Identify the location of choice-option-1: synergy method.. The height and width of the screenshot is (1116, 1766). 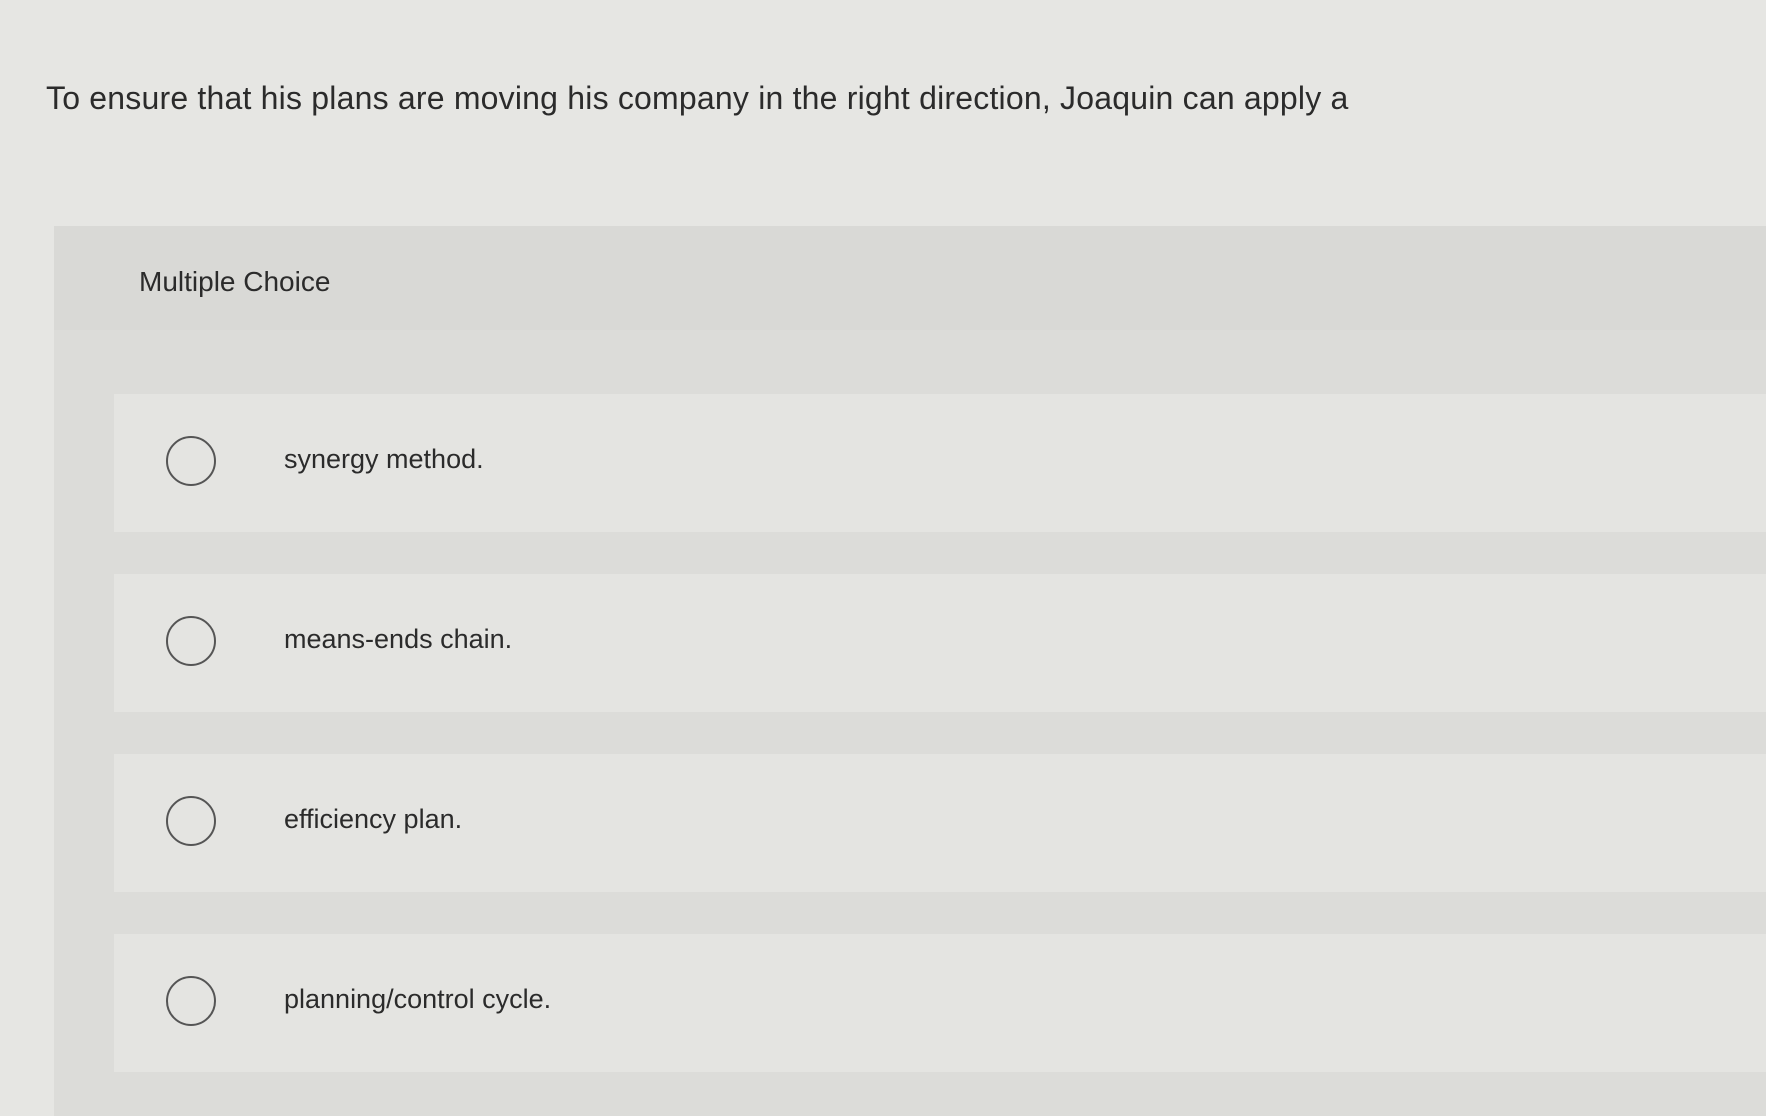
(940, 463).